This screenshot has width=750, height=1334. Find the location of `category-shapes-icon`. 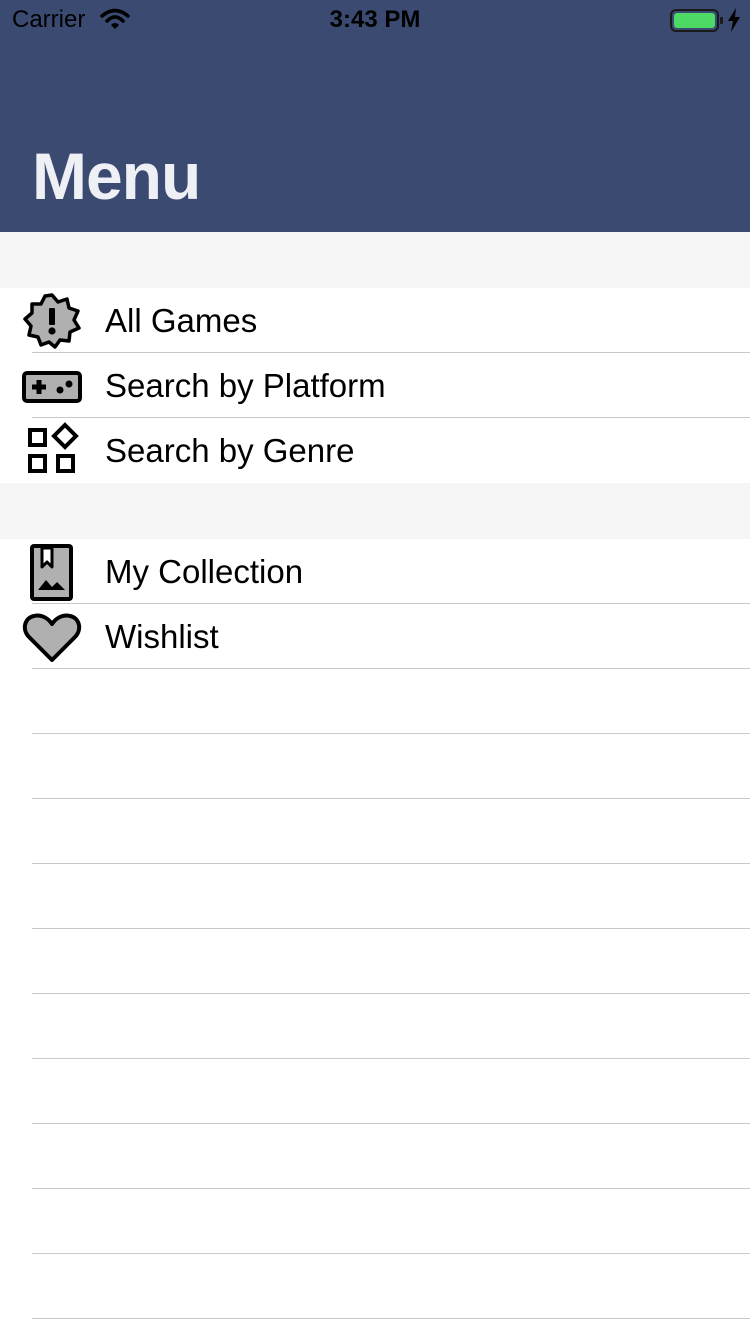

category-shapes-icon is located at coordinates (52, 451).